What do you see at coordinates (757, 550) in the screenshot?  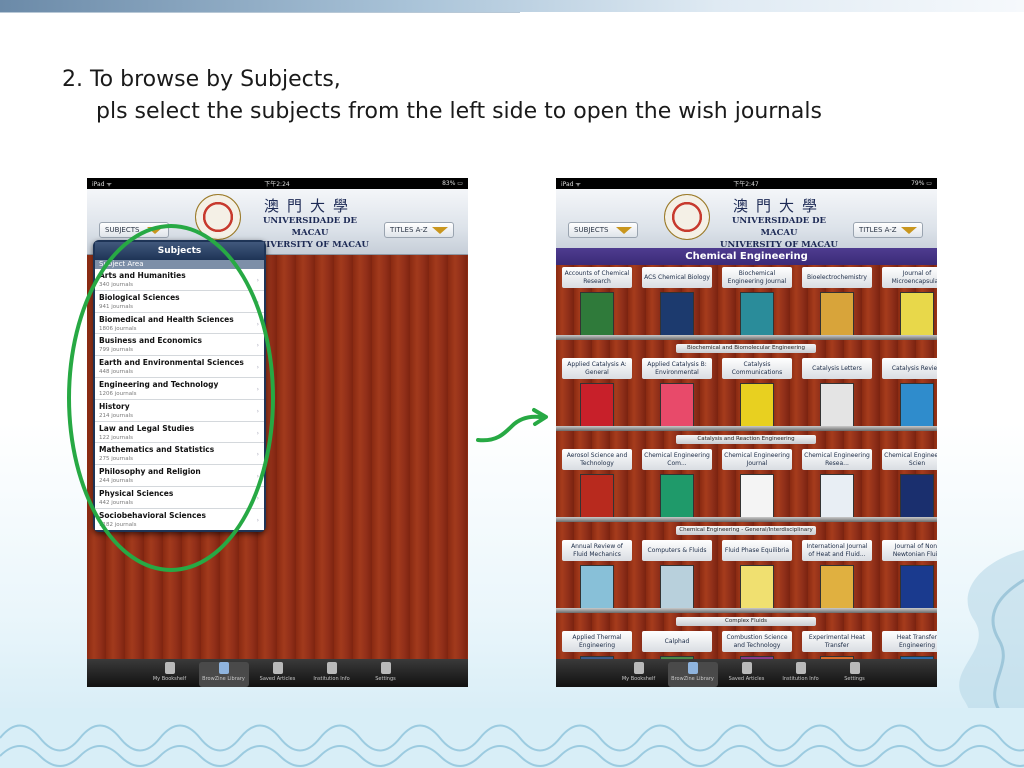 I see `journal-title-label: Fluid Phase Equilibria` at bounding box center [757, 550].